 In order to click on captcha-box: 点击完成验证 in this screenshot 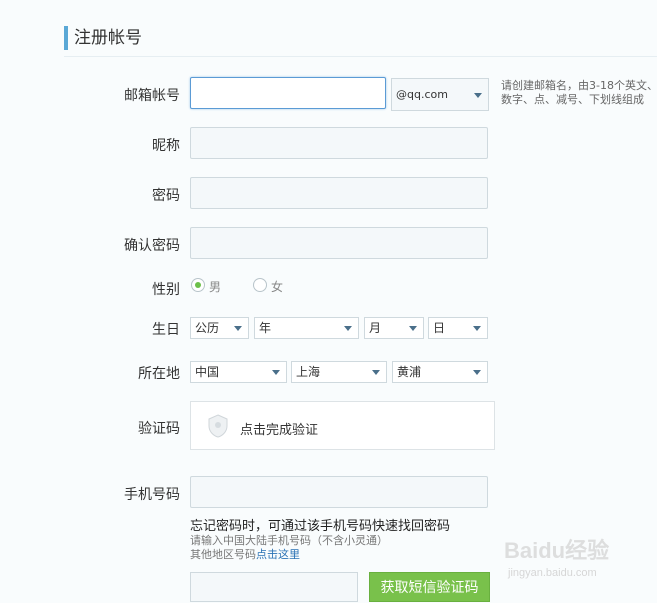, I will do `click(342, 425)`.